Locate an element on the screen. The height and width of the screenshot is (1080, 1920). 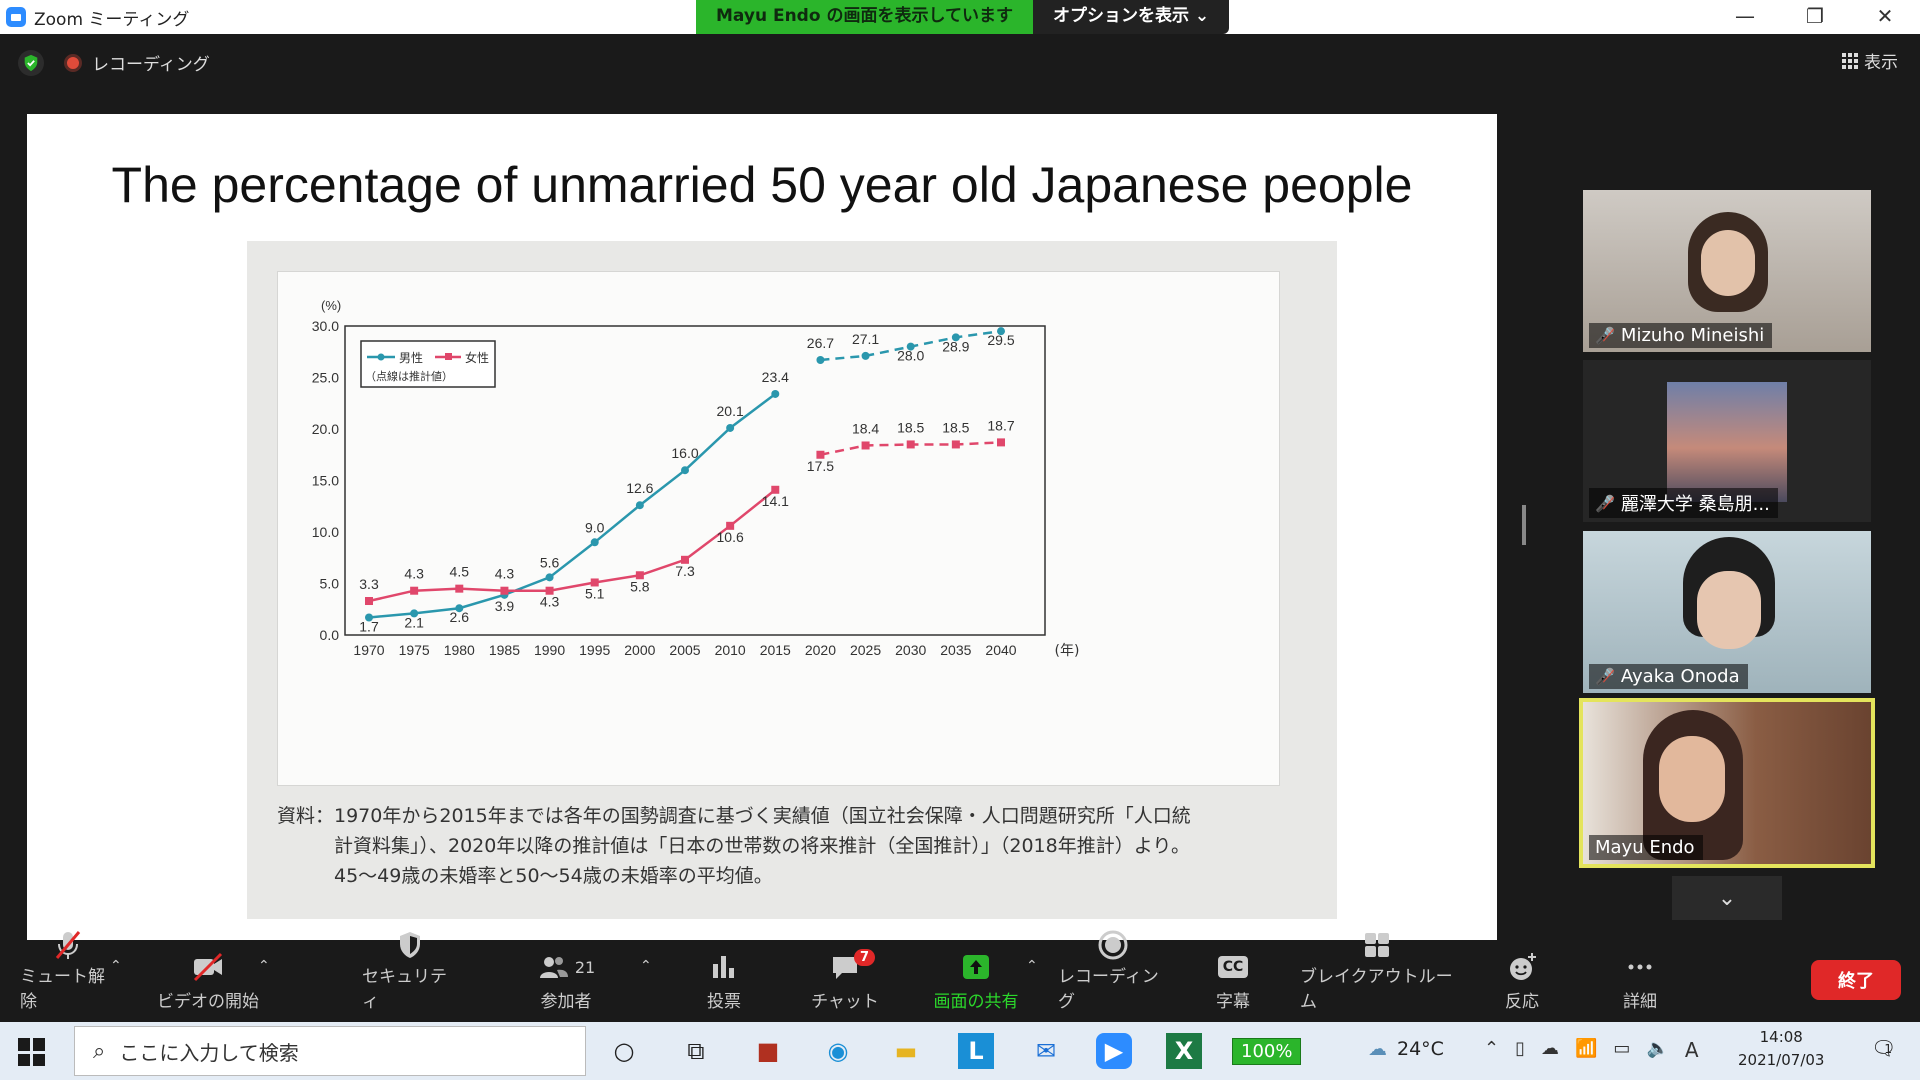
task-view-icon: ⧉ is located at coordinates (696, 1051).